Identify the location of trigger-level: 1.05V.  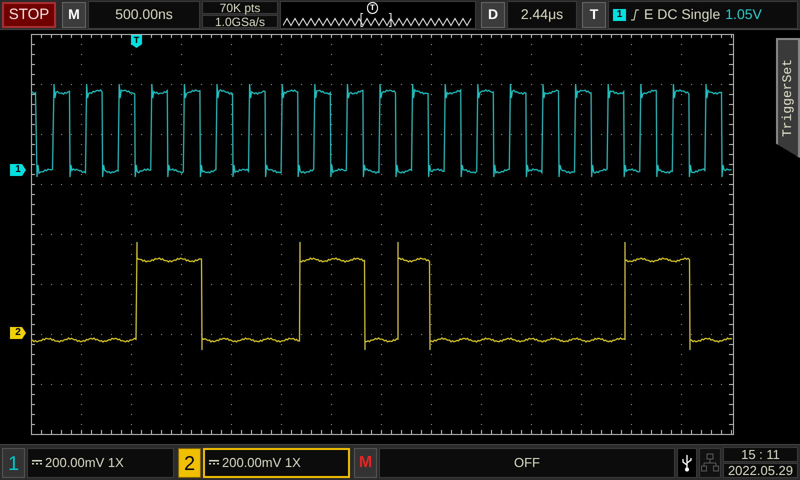
(743, 14).